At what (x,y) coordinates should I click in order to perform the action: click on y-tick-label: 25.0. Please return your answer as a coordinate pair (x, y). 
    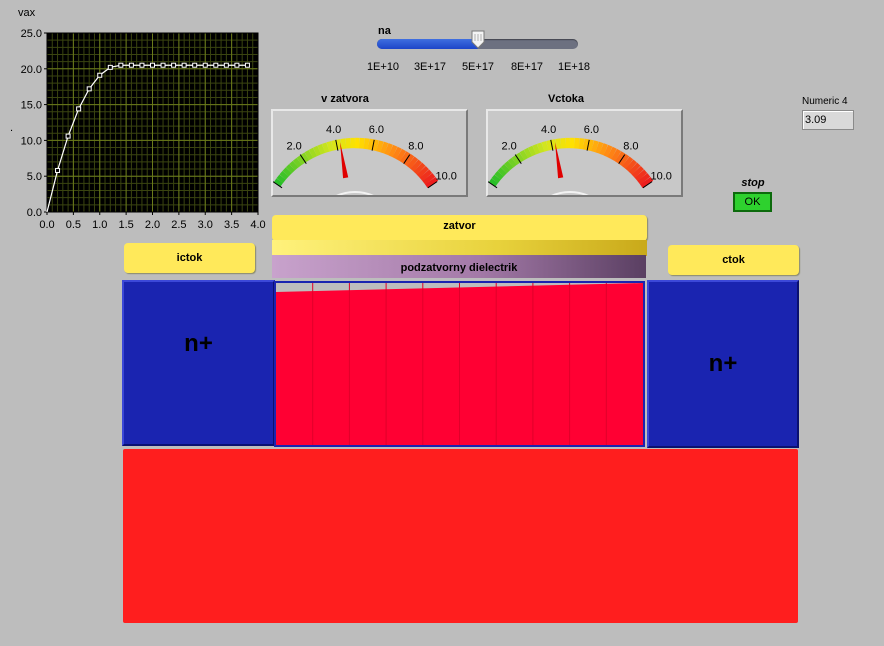
    Looking at the image, I should click on (31, 34).